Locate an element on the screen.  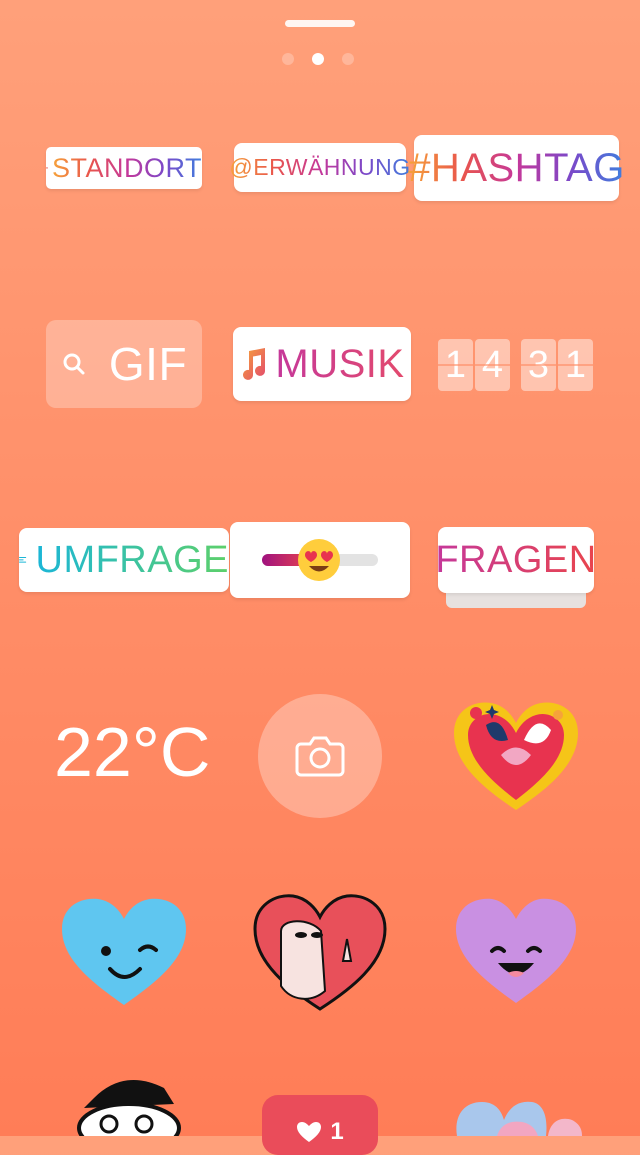
mention-sticker: @ERWÄHNUNG is located at coordinates (319, 167).